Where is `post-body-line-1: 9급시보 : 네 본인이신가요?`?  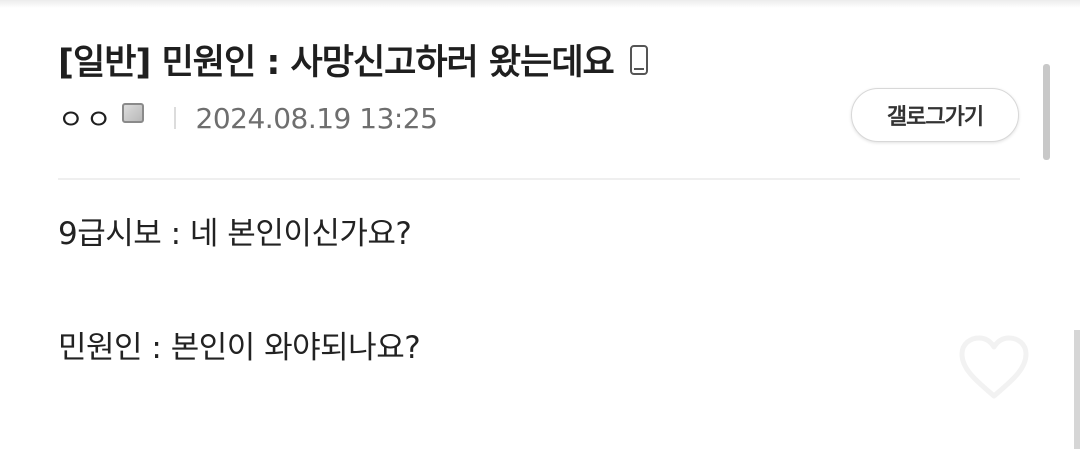 post-body-line-1: 9급시보 : 네 본인이신가요? is located at coordinates (235, 234).